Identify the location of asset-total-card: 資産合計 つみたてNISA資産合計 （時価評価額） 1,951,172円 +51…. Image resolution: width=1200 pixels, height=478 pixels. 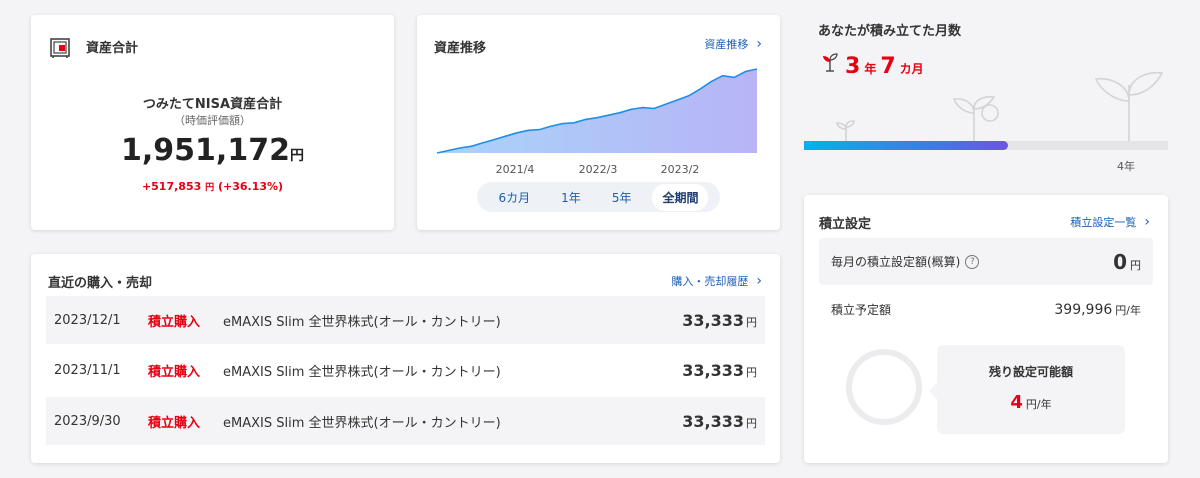
(212, 122).